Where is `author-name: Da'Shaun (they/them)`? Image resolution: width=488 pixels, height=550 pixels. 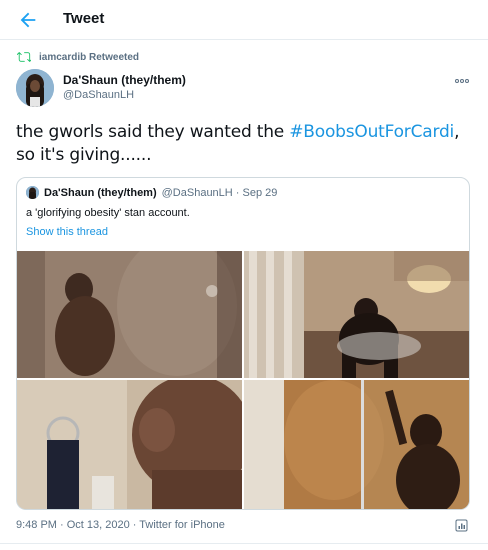 author-name: Da'Shaun (they/them) is located at coordinates (124, 80).